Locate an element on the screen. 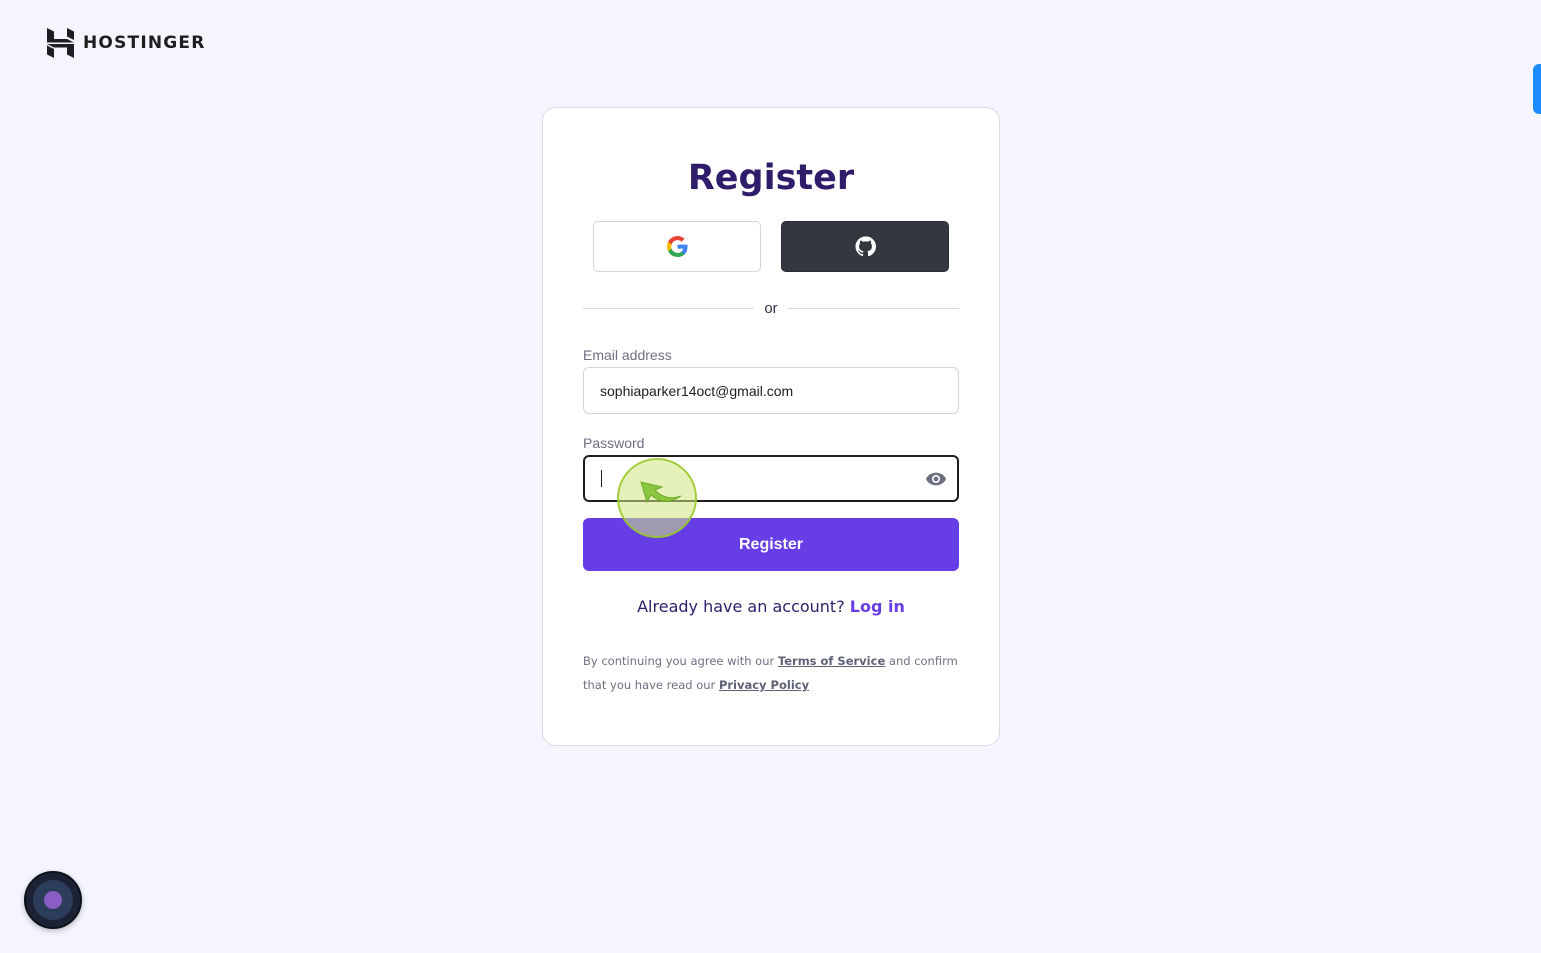 The height and width of the screenshot is (953, 1541). login-link: Log in is located at coordinates (877, 606).